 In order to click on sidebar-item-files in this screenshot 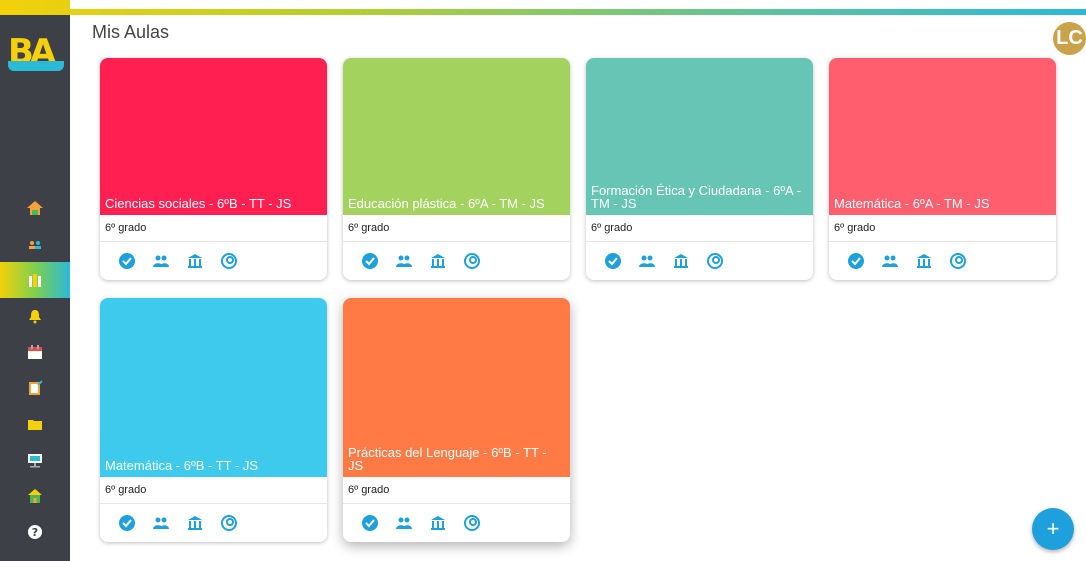, I will do `click(35, 424)`.